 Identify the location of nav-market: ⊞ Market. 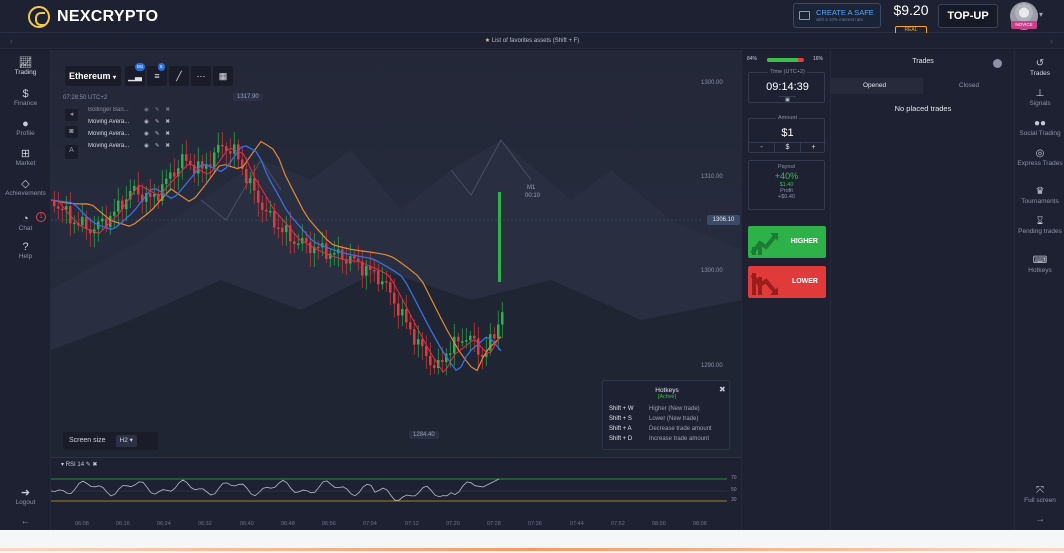
(25, 157).